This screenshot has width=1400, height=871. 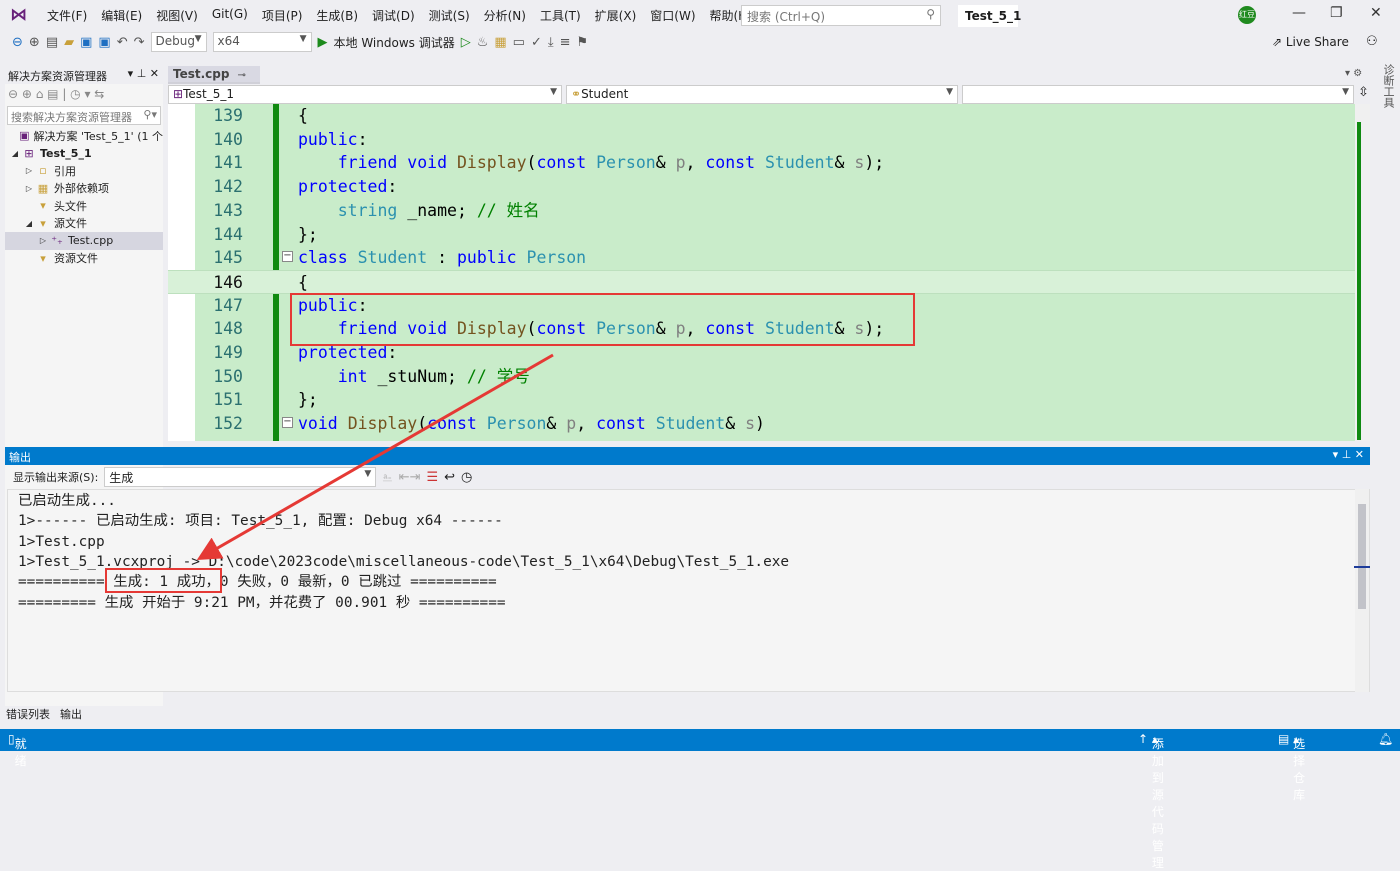 I want to click on menu-item: 视图(V), so click(x=177, y=15).